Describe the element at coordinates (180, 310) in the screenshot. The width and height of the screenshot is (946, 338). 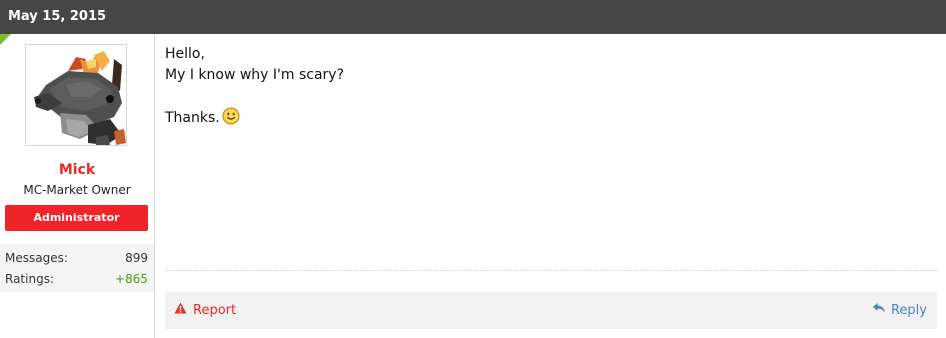
I see `warning-icon` at that location.